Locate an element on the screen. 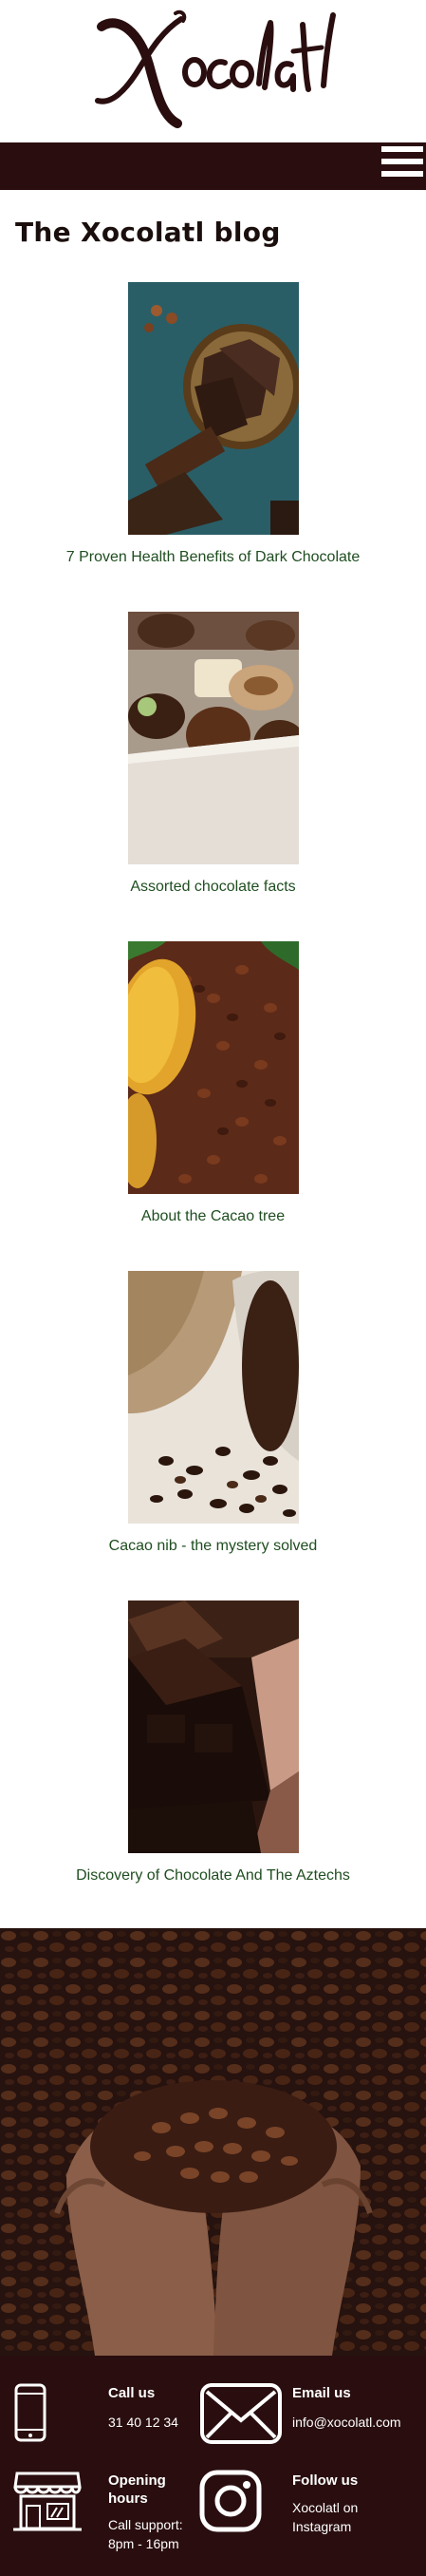 The width and height of the screenshot is (426, 2576). post-title-link: Cacao nib - the mystery solved is located at coordinates (213, 1546).